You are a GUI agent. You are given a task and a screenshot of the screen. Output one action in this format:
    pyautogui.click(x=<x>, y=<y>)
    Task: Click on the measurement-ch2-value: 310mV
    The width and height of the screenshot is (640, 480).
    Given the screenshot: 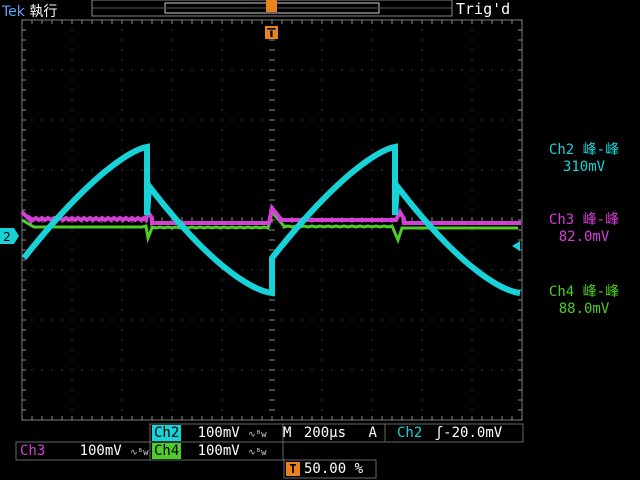 What is the action you would take?
    pyautogui.click(x=584, y=167)
    